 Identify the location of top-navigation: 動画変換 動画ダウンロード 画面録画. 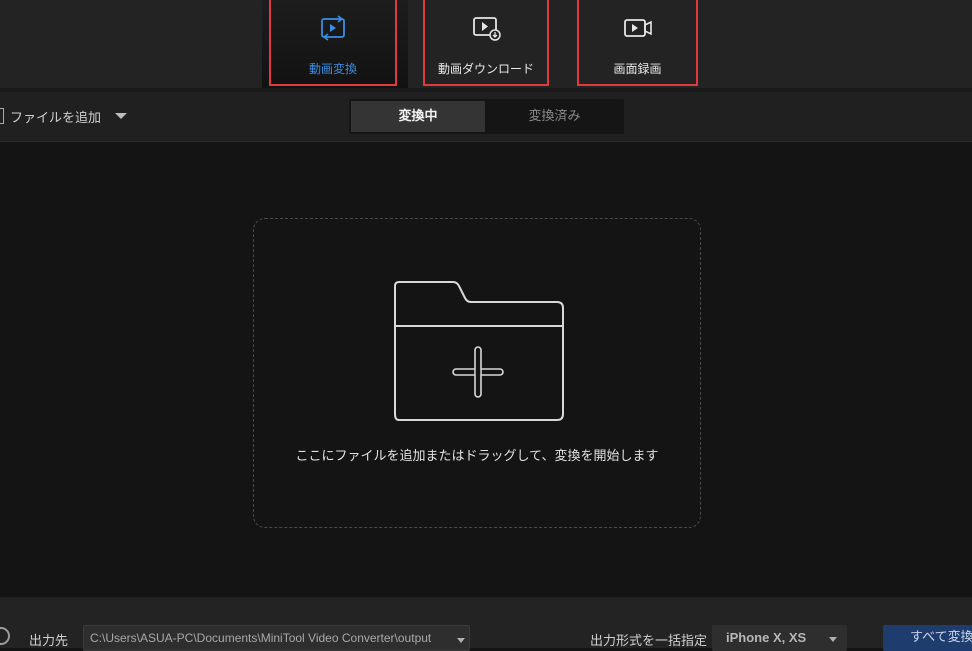
(486, 44).